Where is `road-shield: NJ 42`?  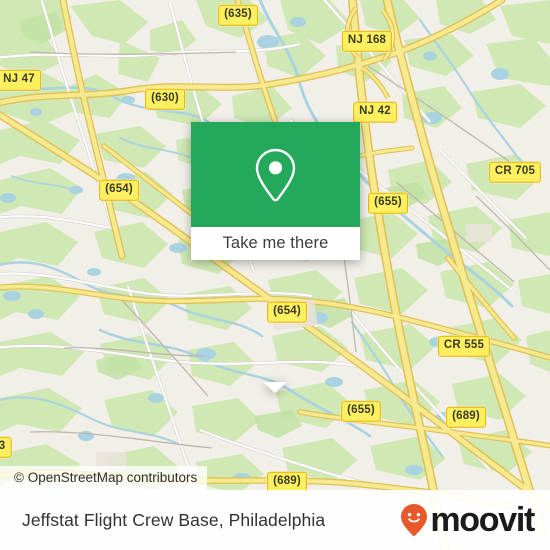 road-shield: NJ 42 is located at coordinates (375, 112).